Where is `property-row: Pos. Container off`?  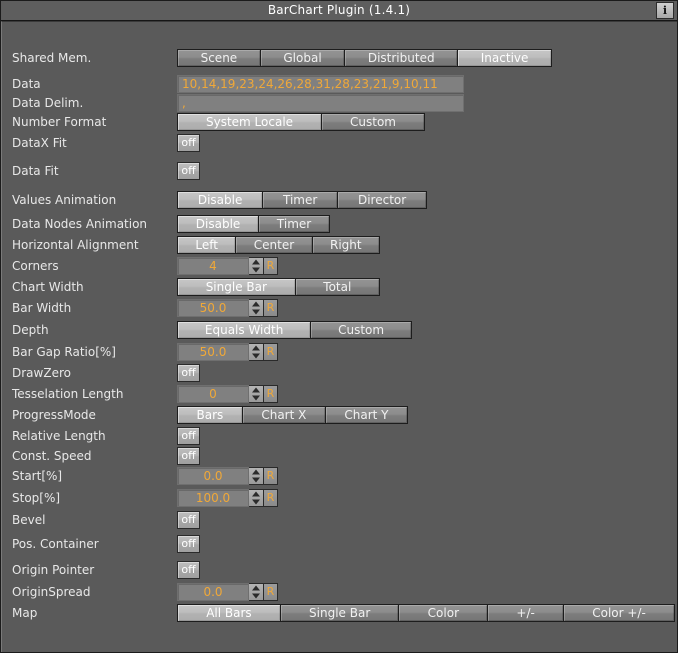 property-row: Pos. Container off is located at coordinates (339, 544).